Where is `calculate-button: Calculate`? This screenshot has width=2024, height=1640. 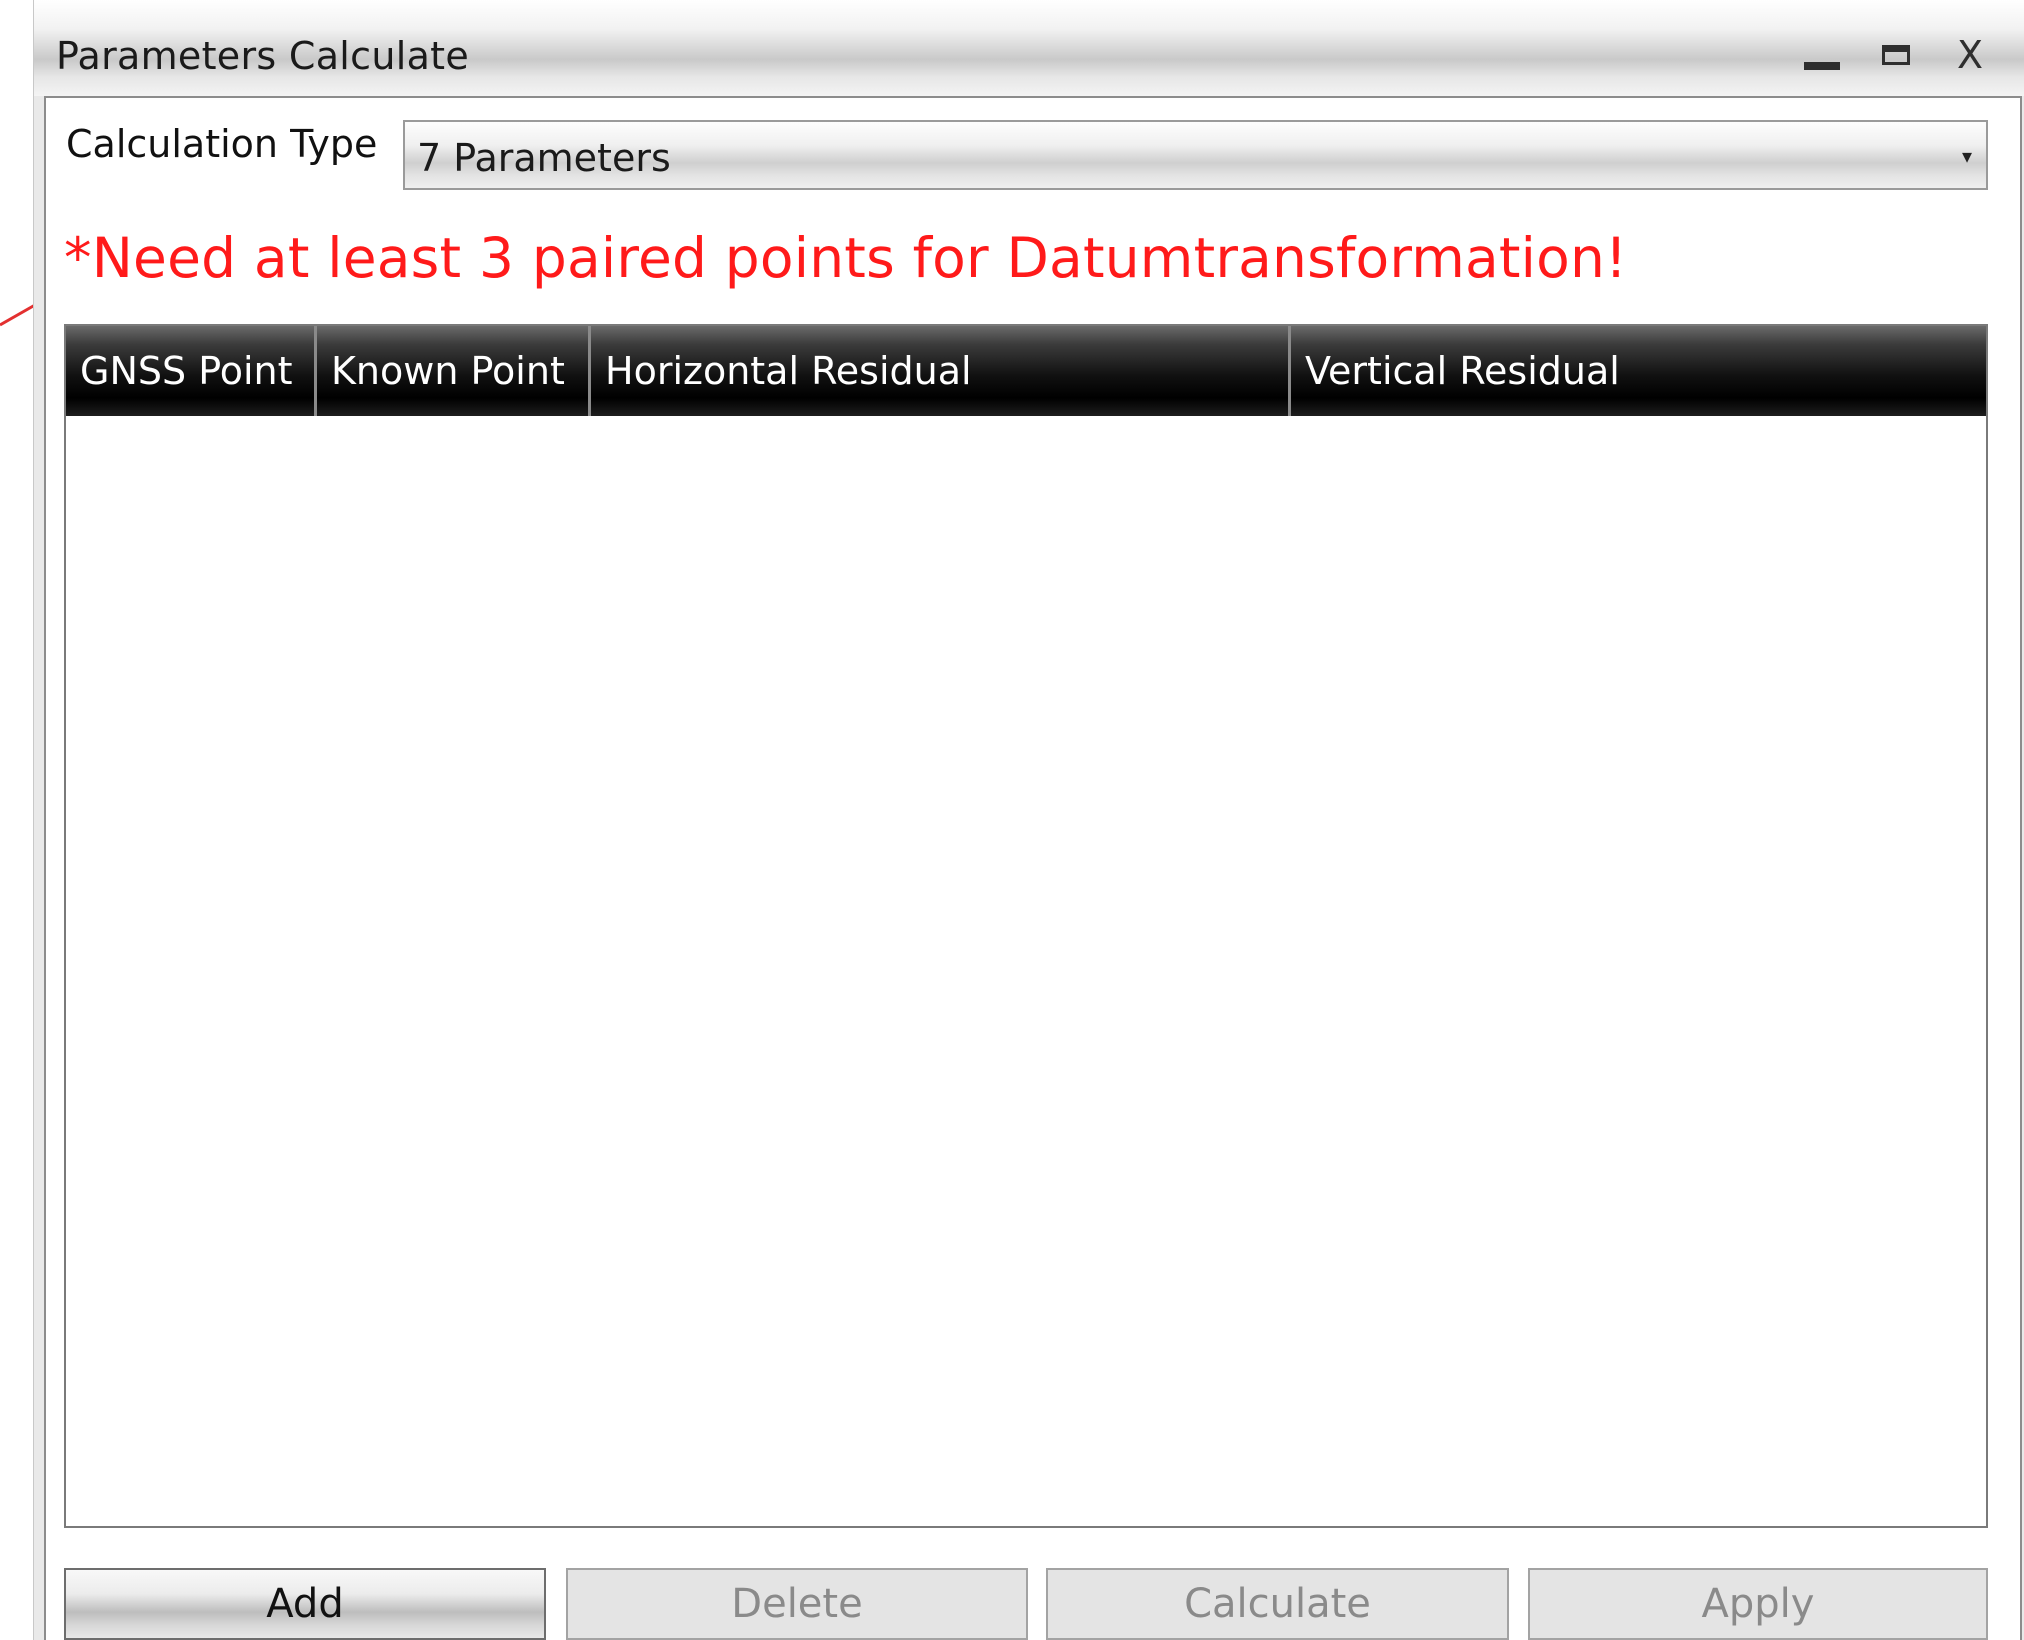 calculate-button: Calculate is located at coordinates (1277, 1604).